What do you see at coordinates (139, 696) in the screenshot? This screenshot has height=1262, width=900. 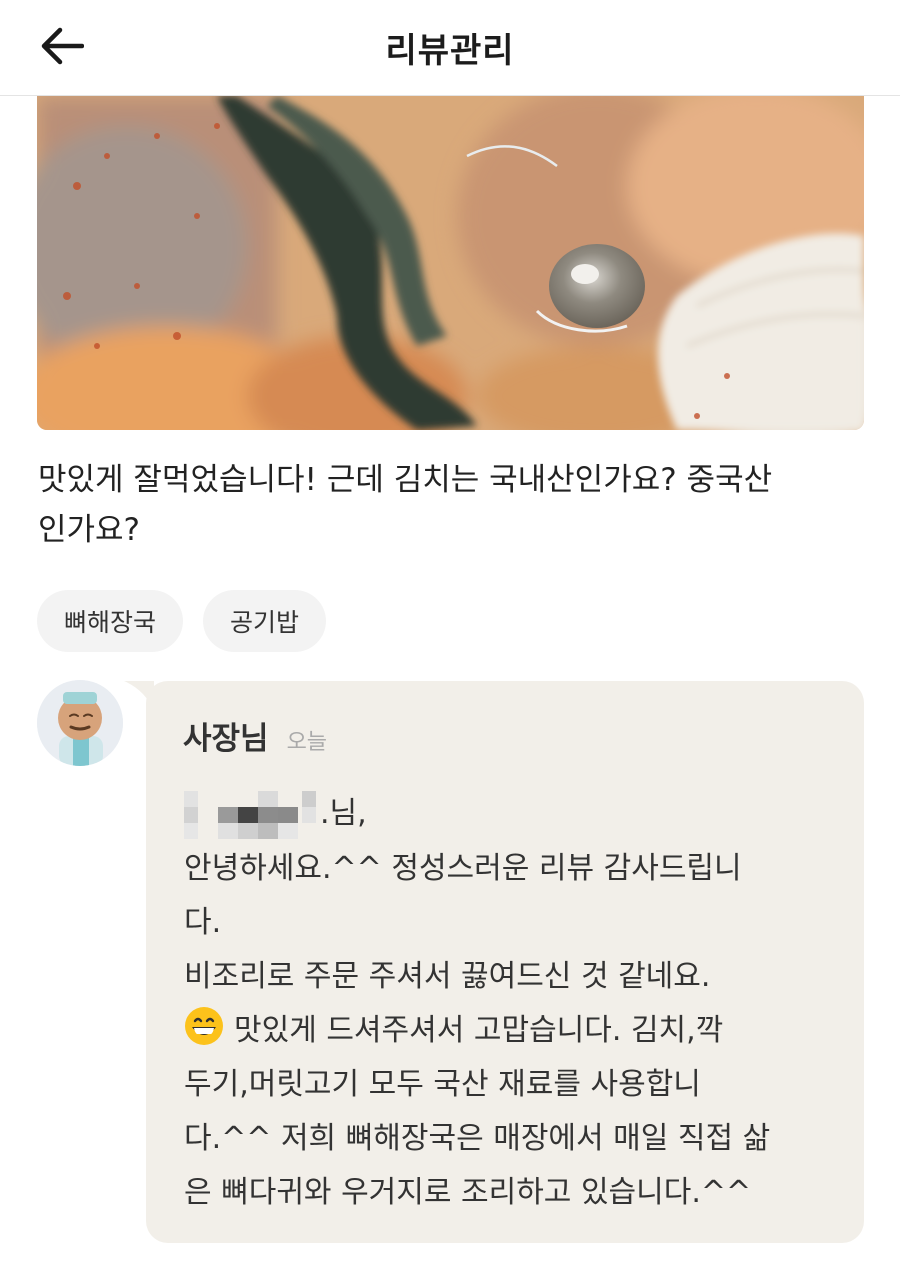 I see `bubble-tail` at bounding box center [139, 696].